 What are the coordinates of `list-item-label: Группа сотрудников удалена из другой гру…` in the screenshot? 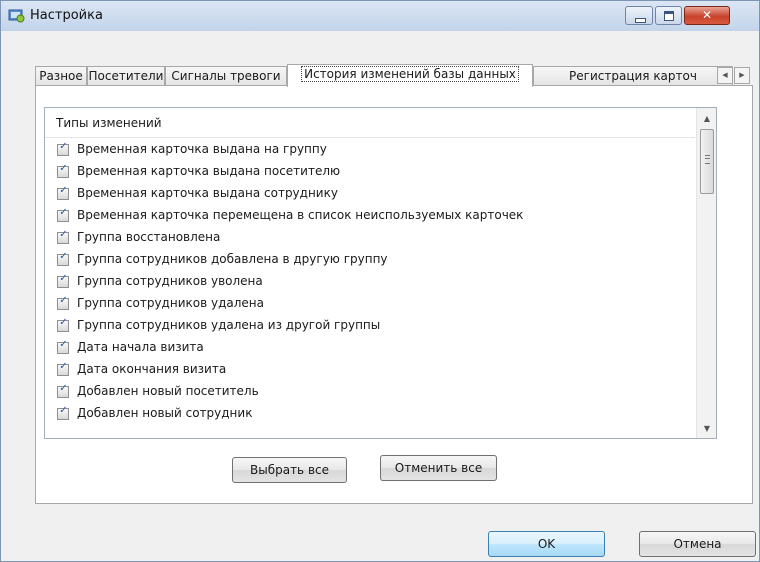 It's located at (229, 325).